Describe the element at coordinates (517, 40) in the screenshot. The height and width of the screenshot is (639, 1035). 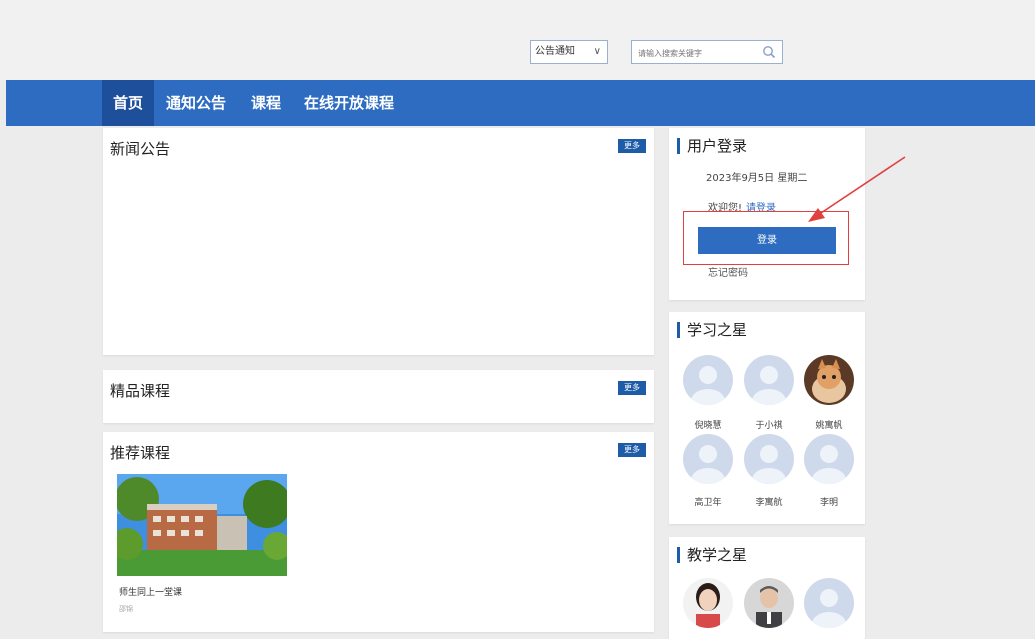
I see `top-bar: 公告通知 ∨` at that location.